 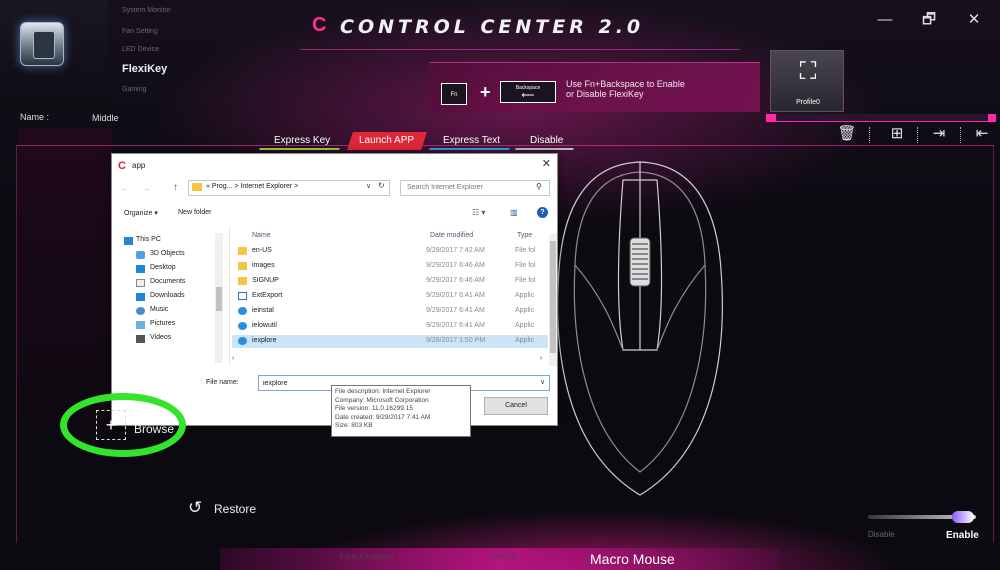 What do you see at coordinates (159, 309) in the screenshot?
I see `nav-item-music: Music` at bounding box center [159, 309].